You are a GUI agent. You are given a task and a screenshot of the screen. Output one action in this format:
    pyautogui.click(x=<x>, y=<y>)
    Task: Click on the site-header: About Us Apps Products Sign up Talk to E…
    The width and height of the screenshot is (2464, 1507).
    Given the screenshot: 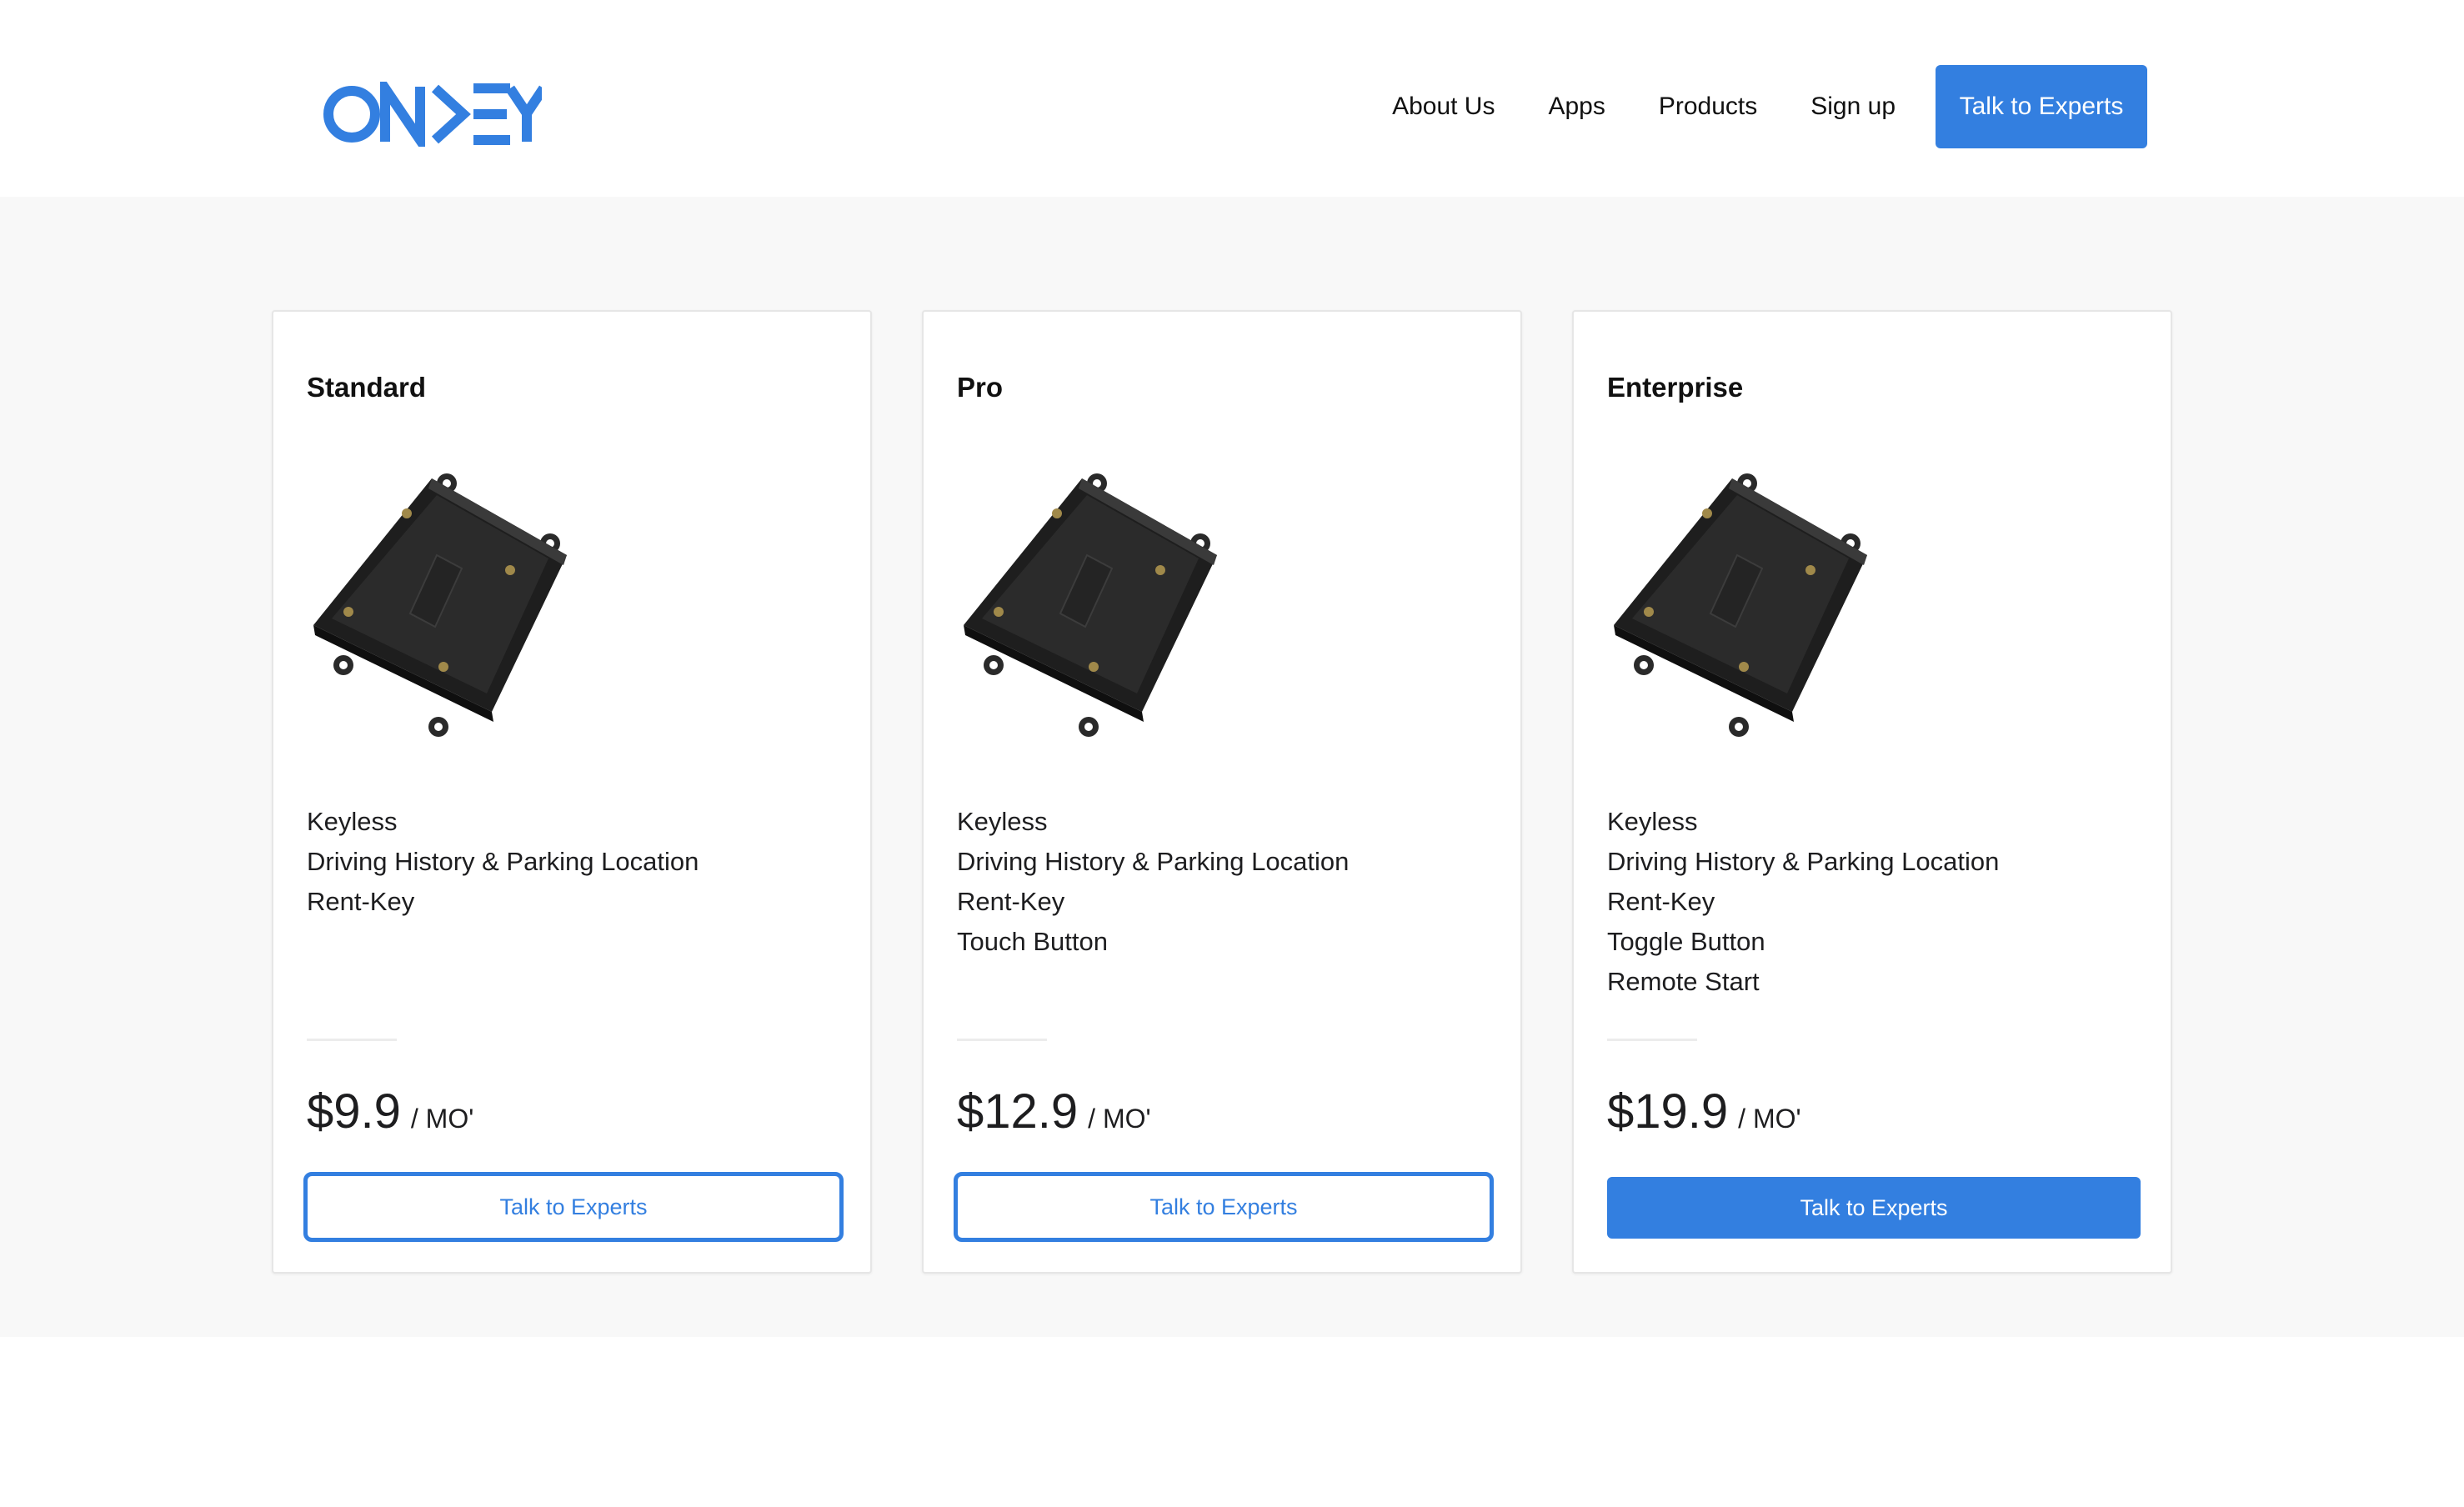 What is the action you would take?
    pyautogui.click(x=1232, y=98)
    